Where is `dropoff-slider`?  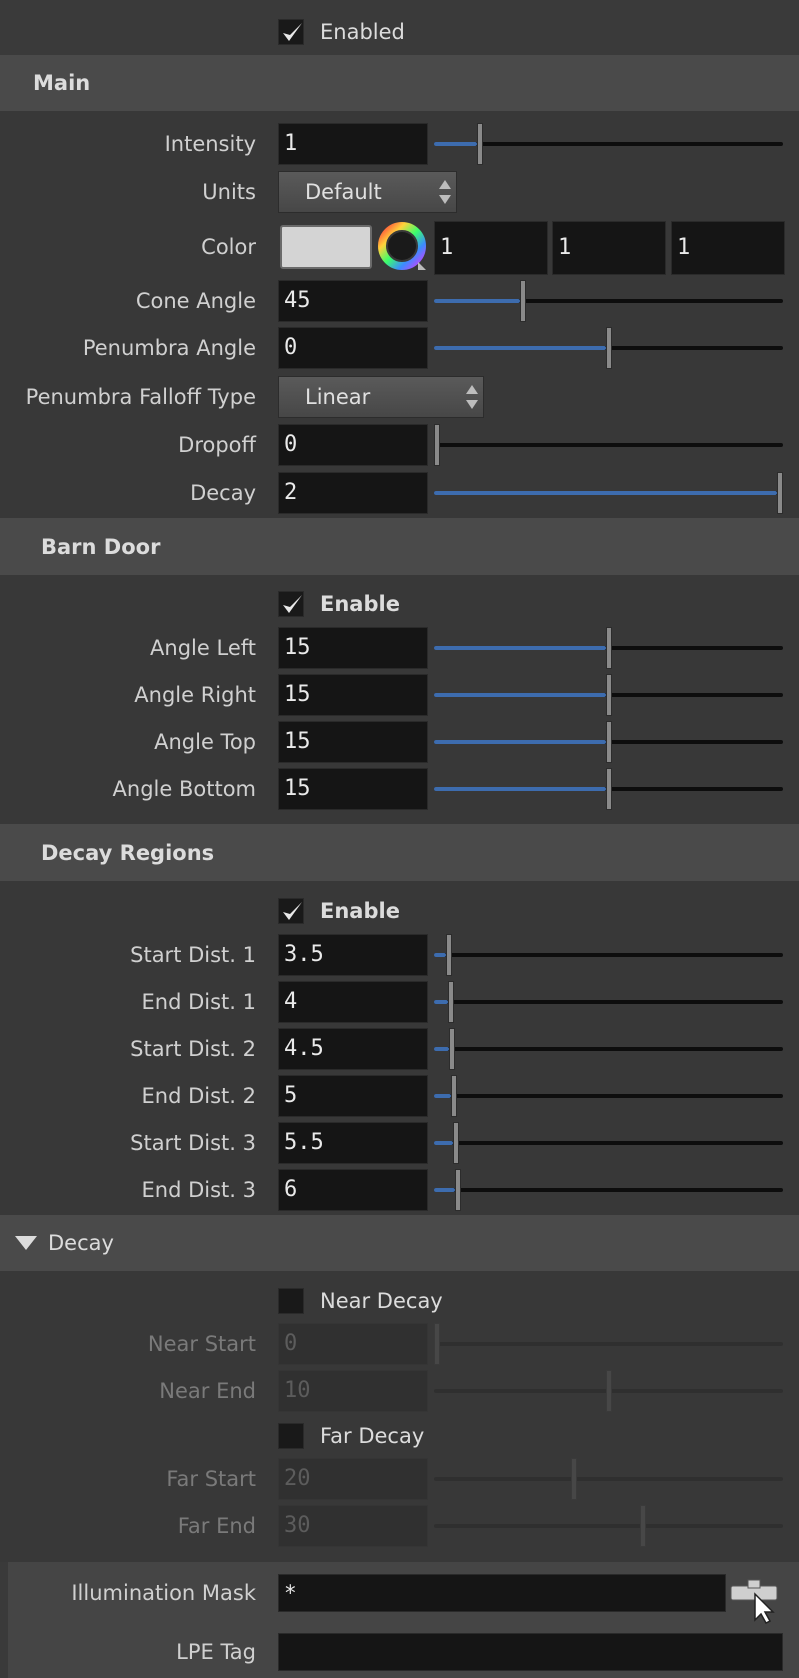 dropoff-slider is located at coordinates (608, 445).